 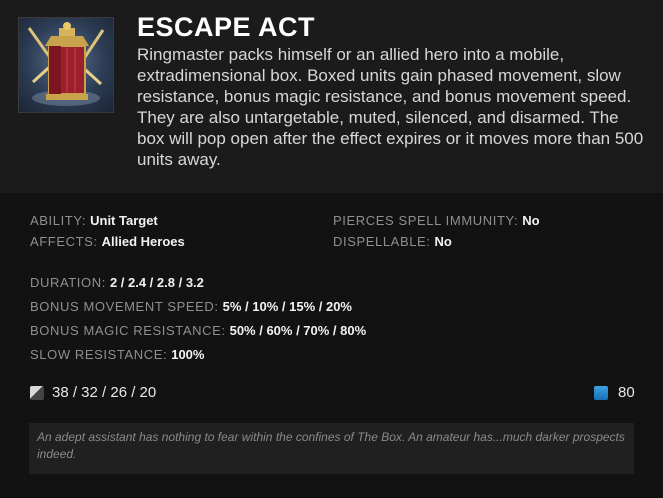 What do you see at coordinates (143, 241) in the screenshot?
I see `affects-value: Allied Heroes` at bounding box center [143, 241].